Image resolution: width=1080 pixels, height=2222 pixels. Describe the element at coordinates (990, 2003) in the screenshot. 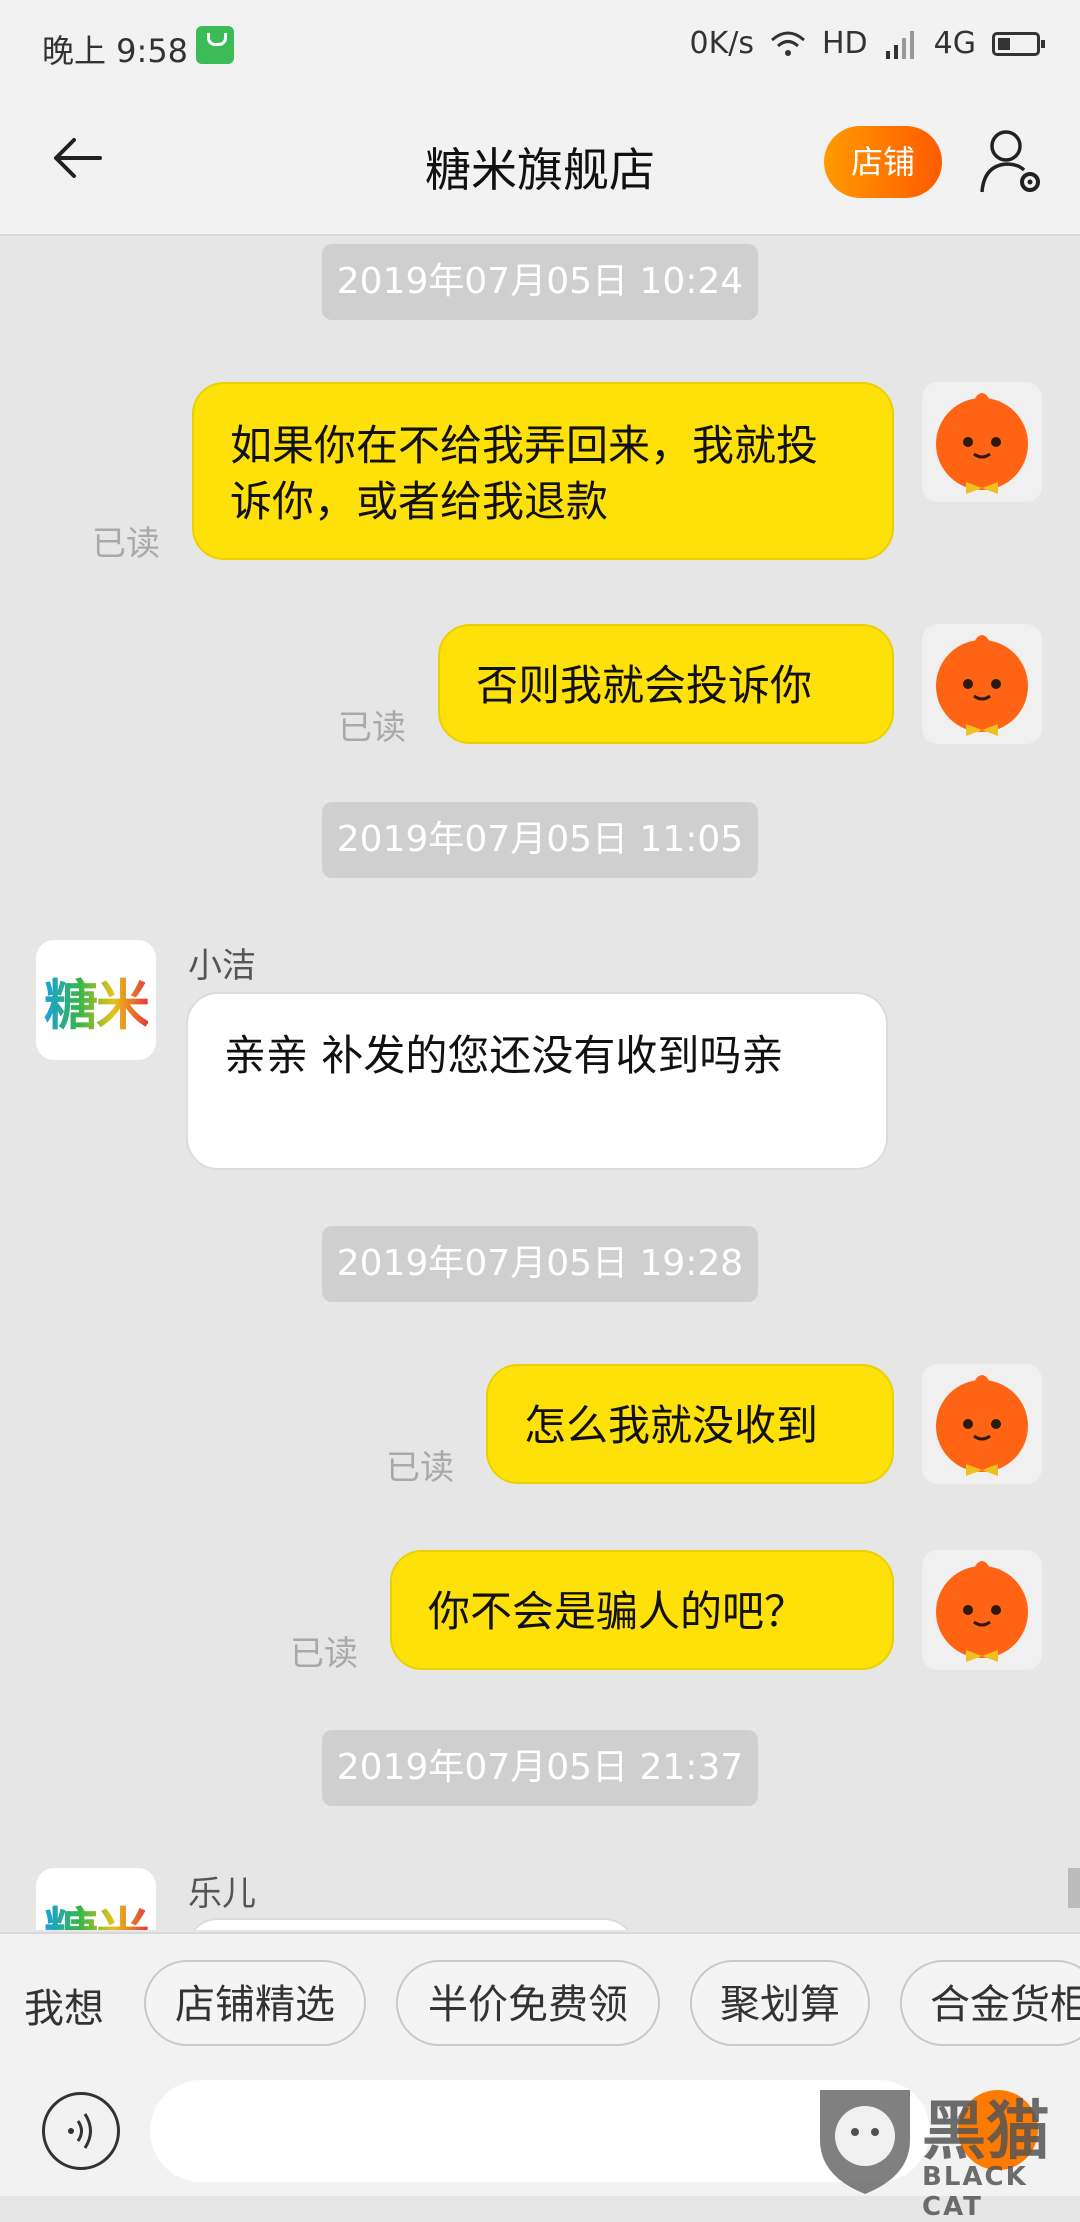

I see `quick-chip-alloy-cabinet: 合金货柜` at that location.